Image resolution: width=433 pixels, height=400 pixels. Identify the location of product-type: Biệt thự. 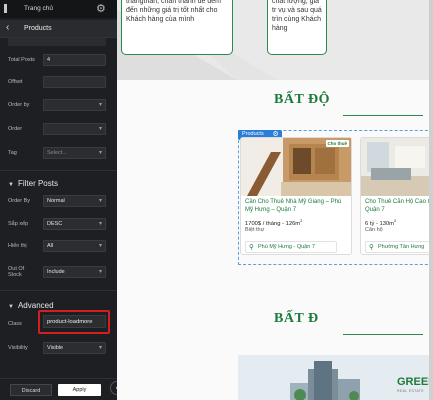
(255, 230).